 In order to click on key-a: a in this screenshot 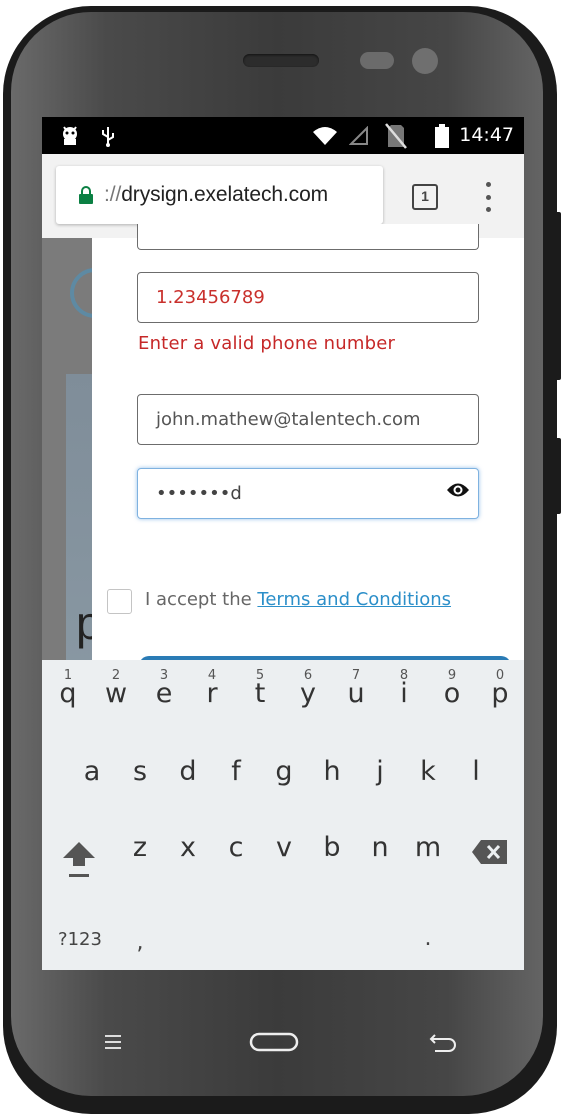, I will do `click(92, 786)`.